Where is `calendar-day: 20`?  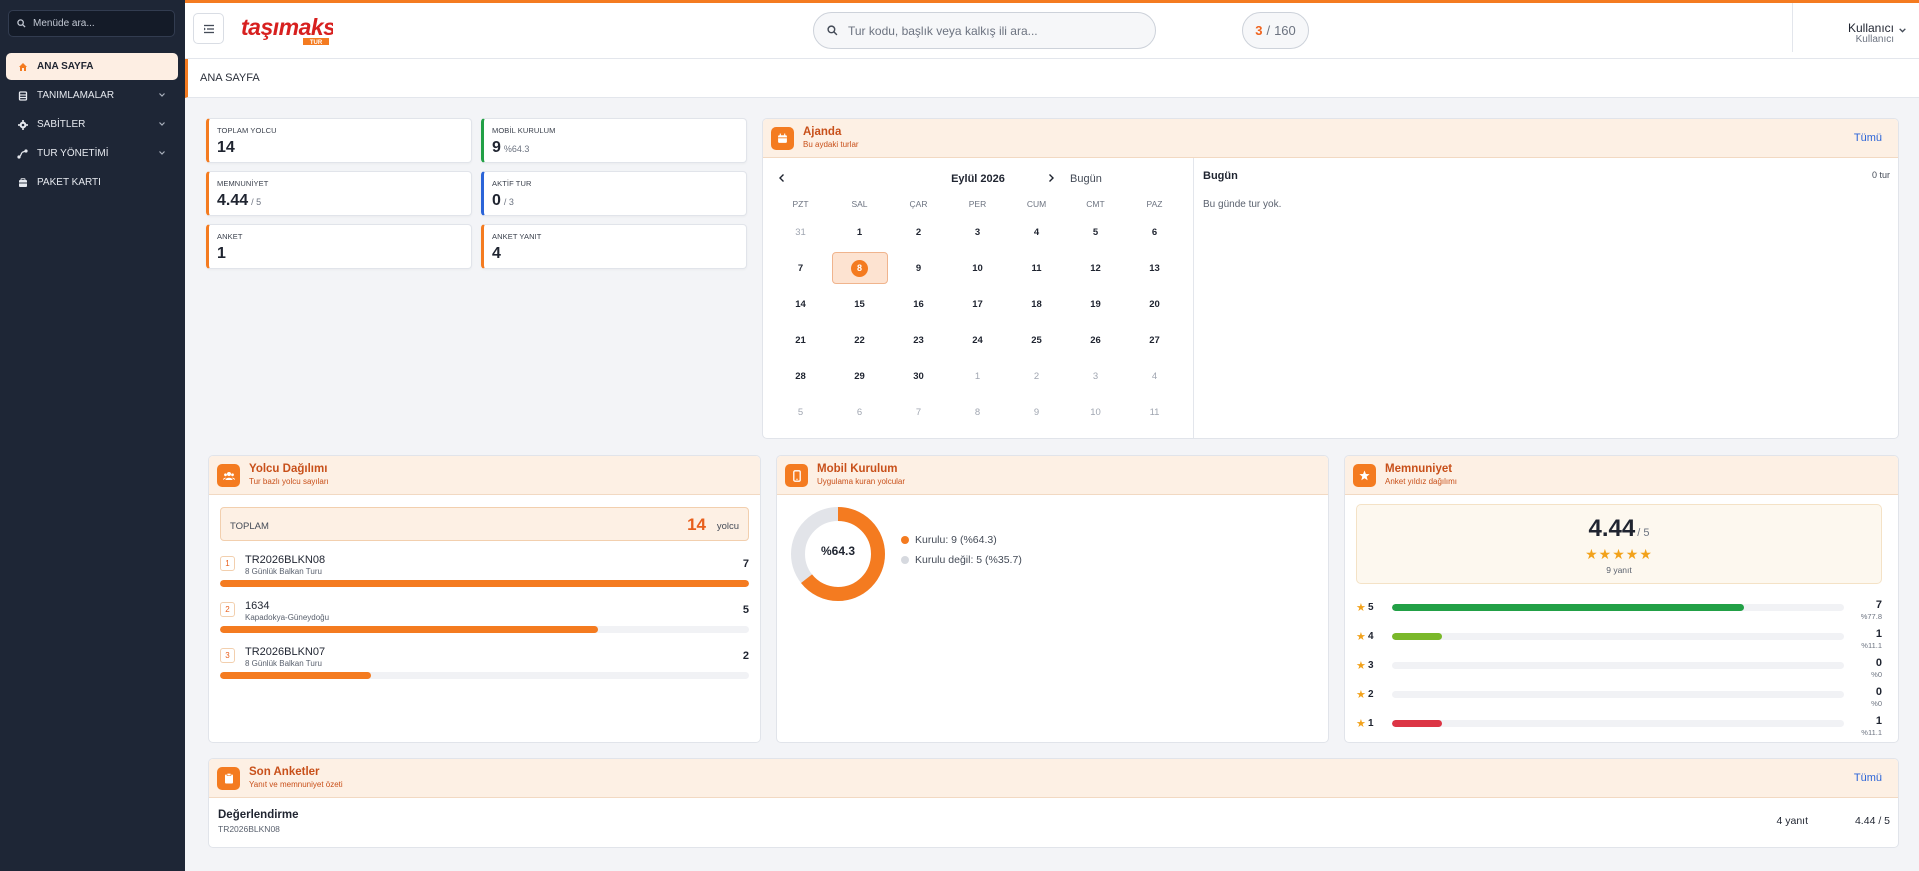 calendar-day: 20 is located at coordinates (1154, 304).